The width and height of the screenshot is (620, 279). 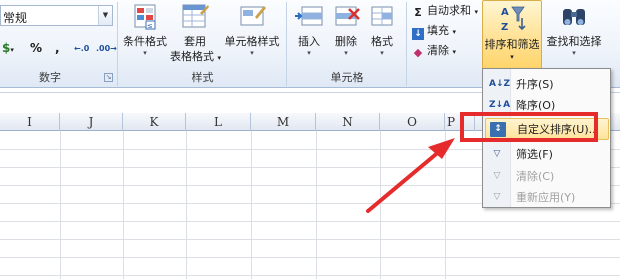 I want to click on column-header-N: N, so click(x=348, y=122).